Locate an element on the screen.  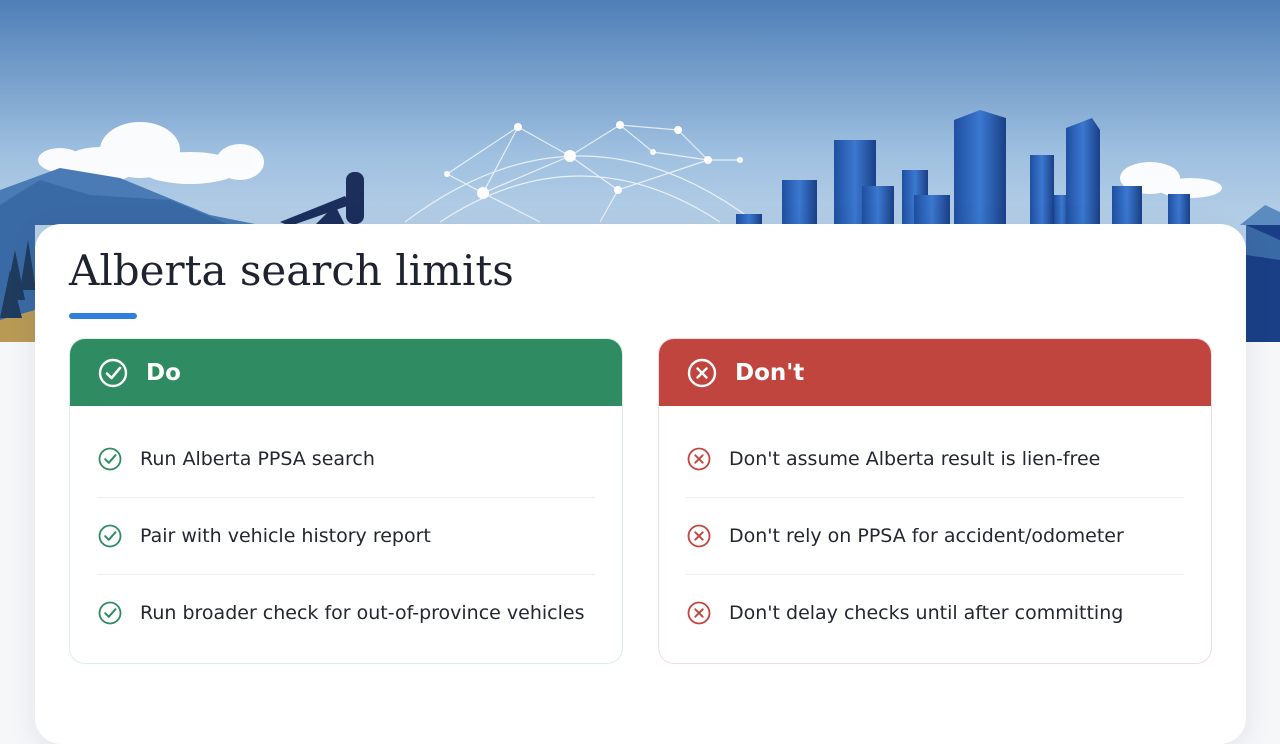
do-item-text: Pair with vehicle history report is located at coordinates (285, 536).